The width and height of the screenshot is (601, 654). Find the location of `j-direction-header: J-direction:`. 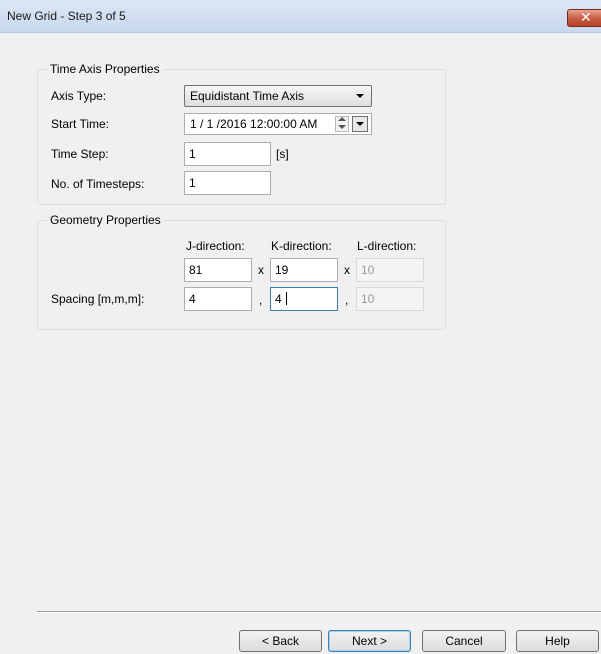

j-direction-header: J-direction: is located at coordinates (215, 246).